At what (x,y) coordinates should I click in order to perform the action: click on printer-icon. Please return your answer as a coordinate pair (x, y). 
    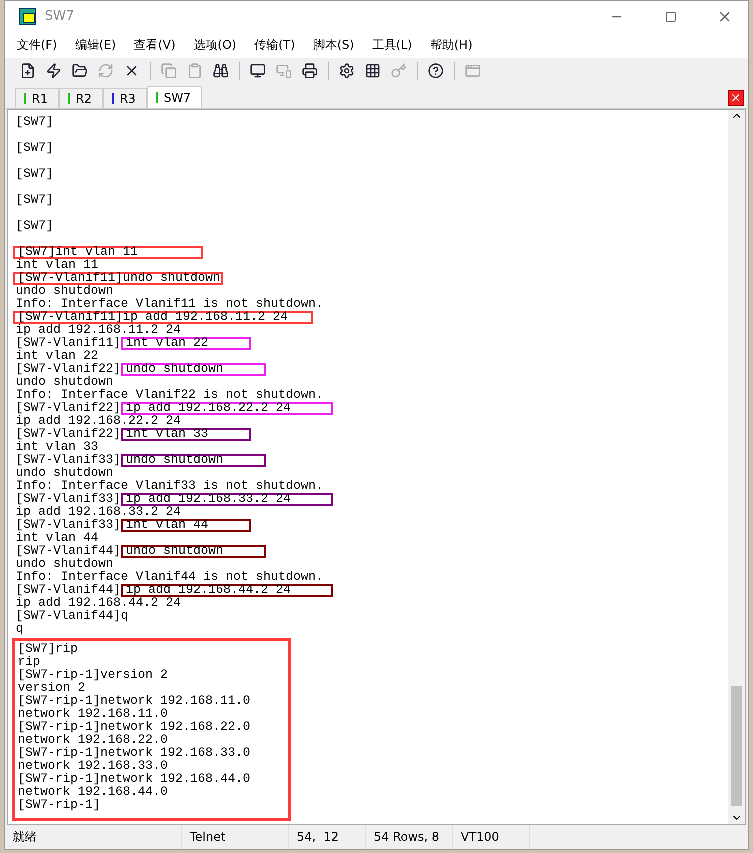
    Looking at the image, I should click on (310, 71).